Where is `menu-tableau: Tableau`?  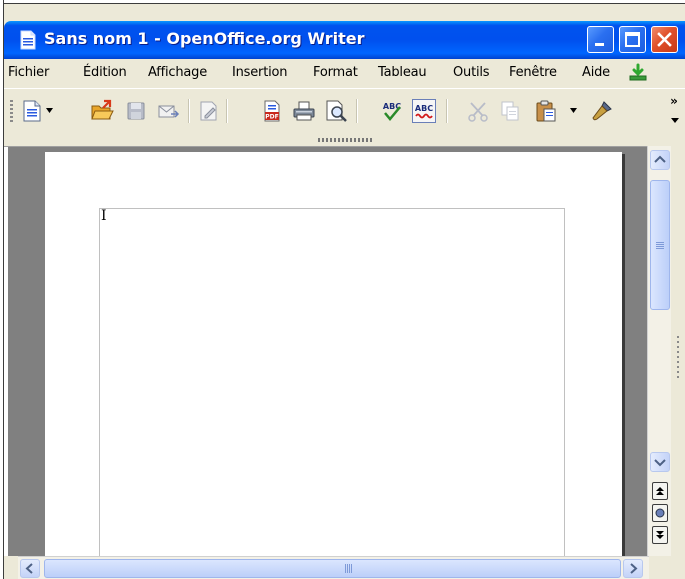 menu-tableau: Tableau is located at coordinates (402, 72).